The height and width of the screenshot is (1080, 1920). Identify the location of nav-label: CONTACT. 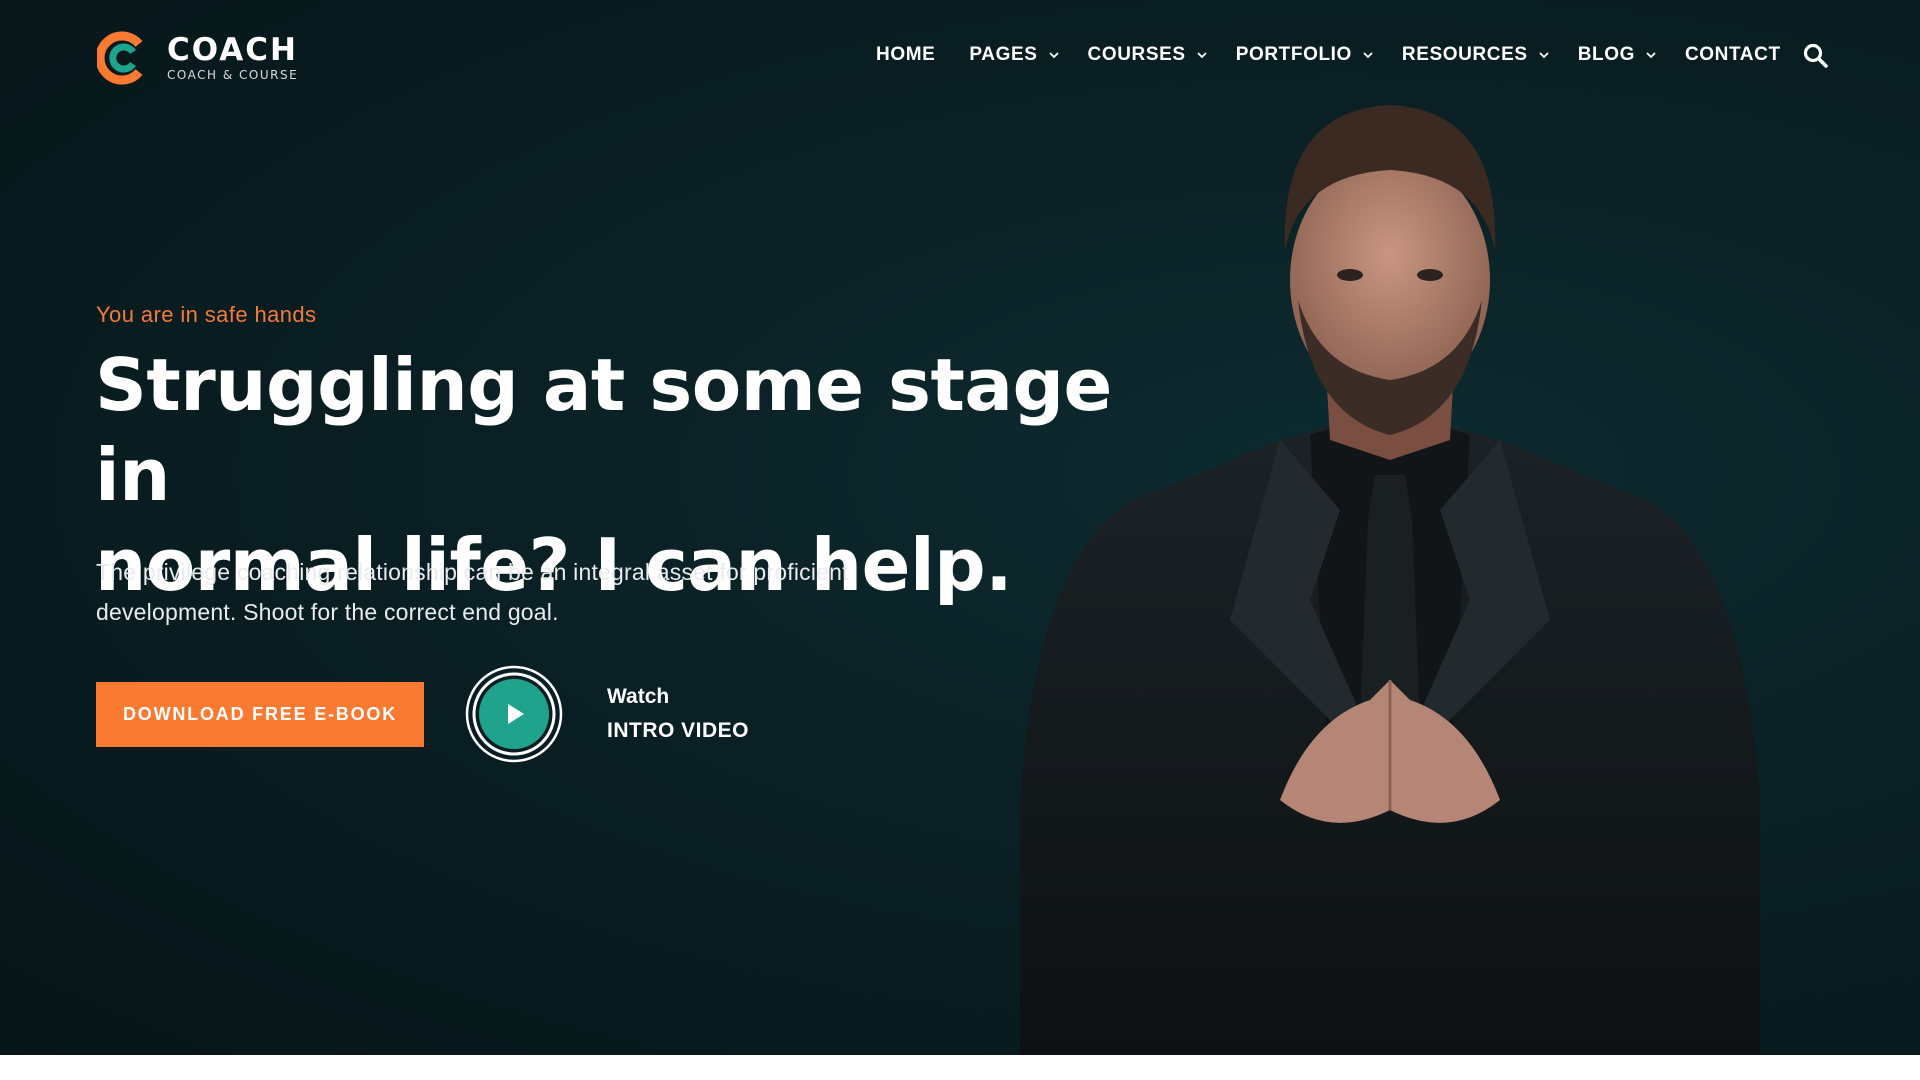
(1732, 54).